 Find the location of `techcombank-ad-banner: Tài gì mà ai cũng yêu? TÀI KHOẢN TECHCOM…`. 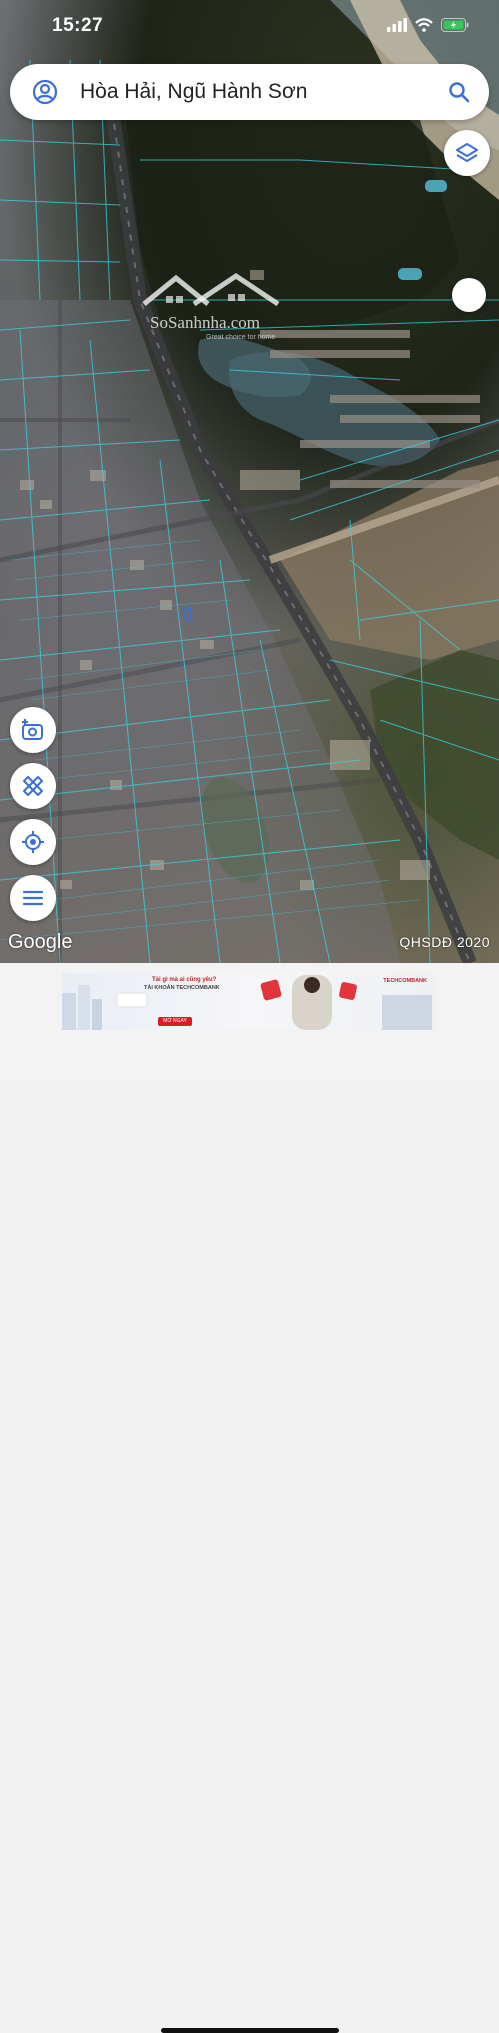

techcombank-ad-banner: Tài gì mà ai cũng yêu? TÀI KHOẢN TECHCOM… is located at coordinates (248, 1001).